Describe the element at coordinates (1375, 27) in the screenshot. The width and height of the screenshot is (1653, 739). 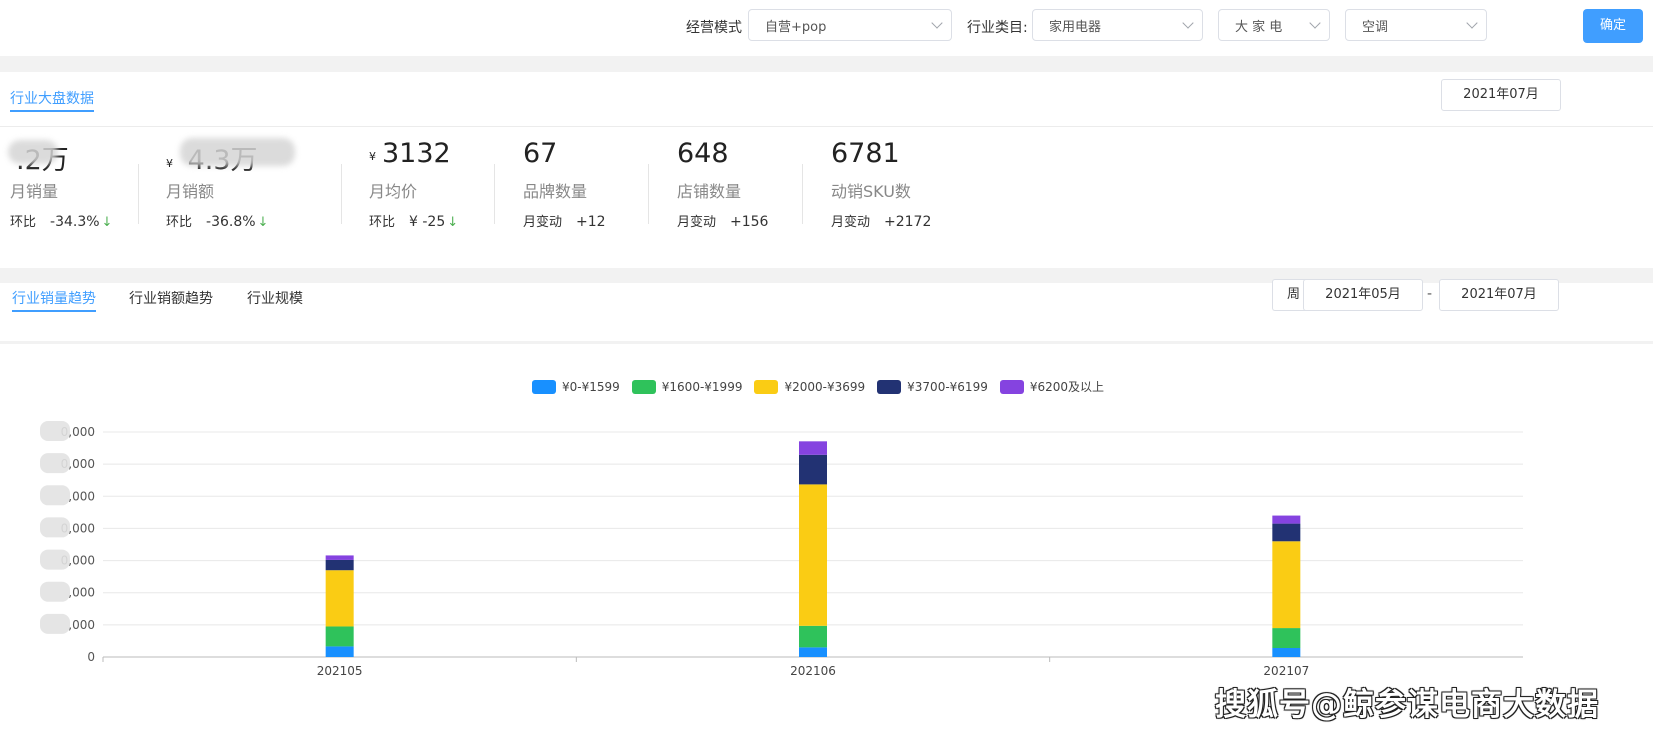
I see `category-select-3-value: 空调` at that location.